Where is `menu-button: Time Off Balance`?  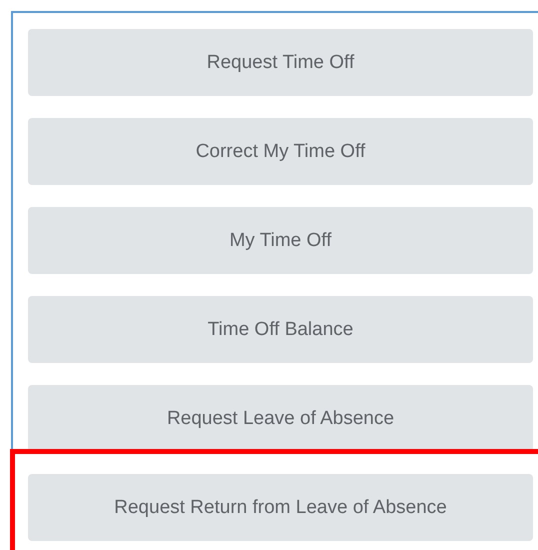 menu-button: Time Off Balance is located at coordinates (280, 329).